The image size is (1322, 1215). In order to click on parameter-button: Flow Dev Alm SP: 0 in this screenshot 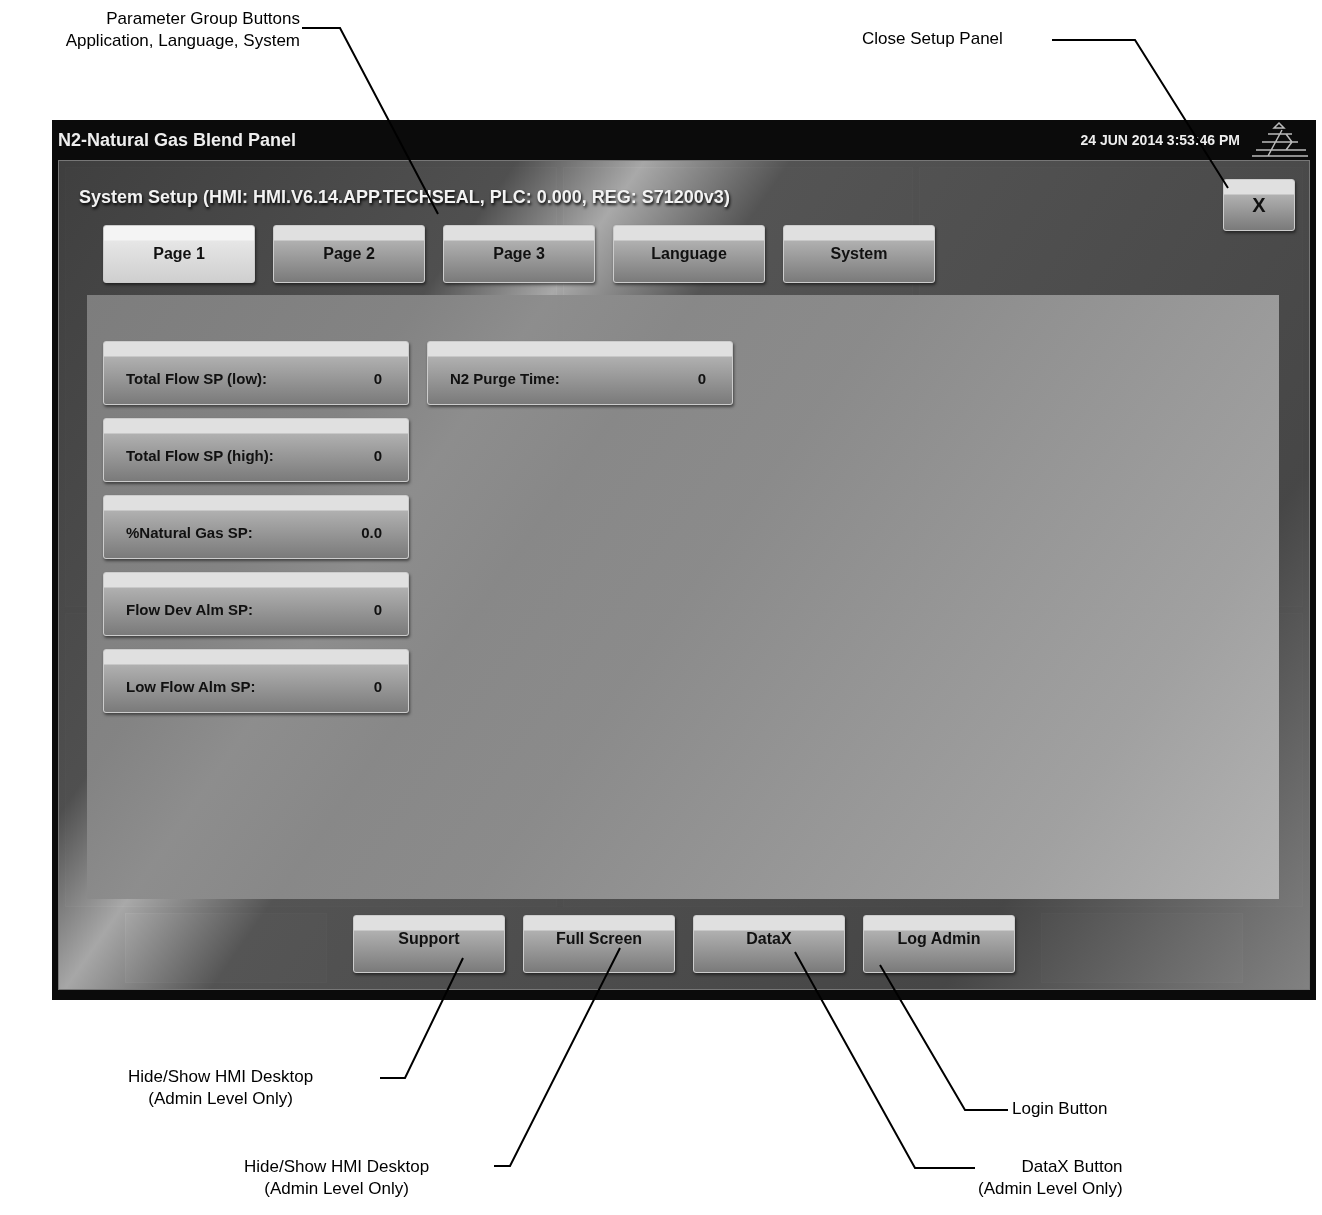, I will do `click(256, 604)`.